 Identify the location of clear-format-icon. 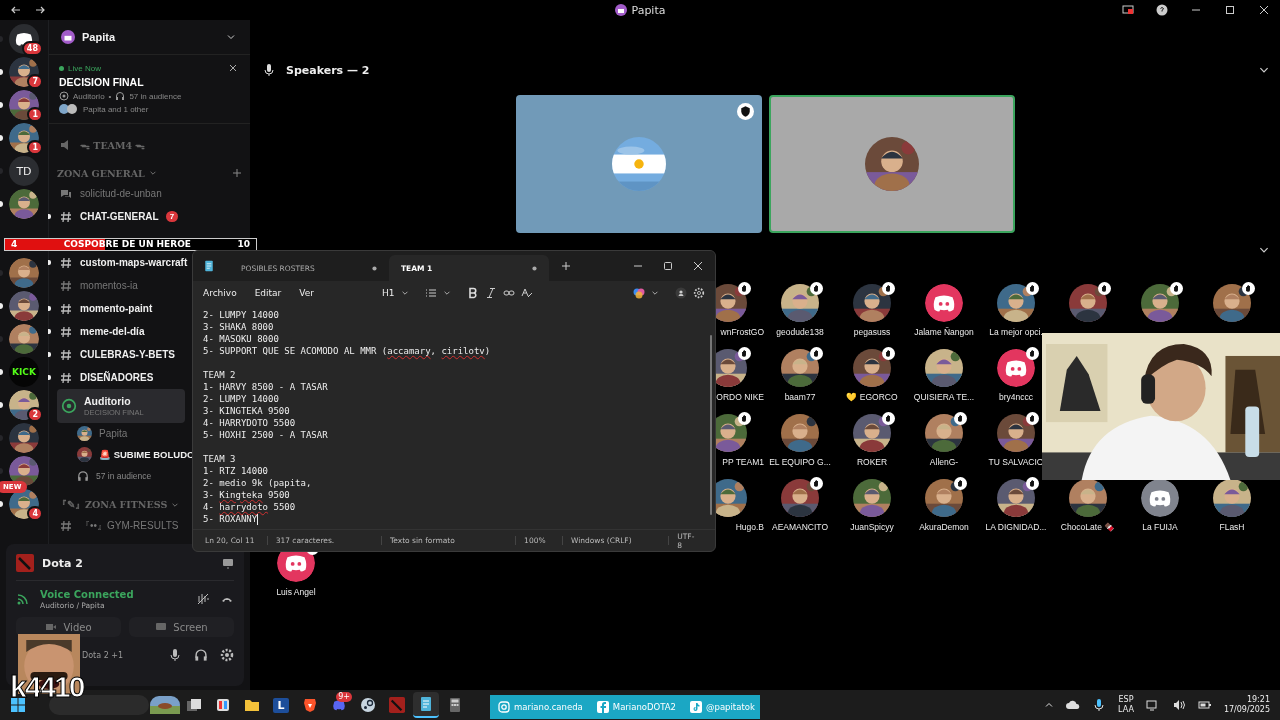
(526, 293).